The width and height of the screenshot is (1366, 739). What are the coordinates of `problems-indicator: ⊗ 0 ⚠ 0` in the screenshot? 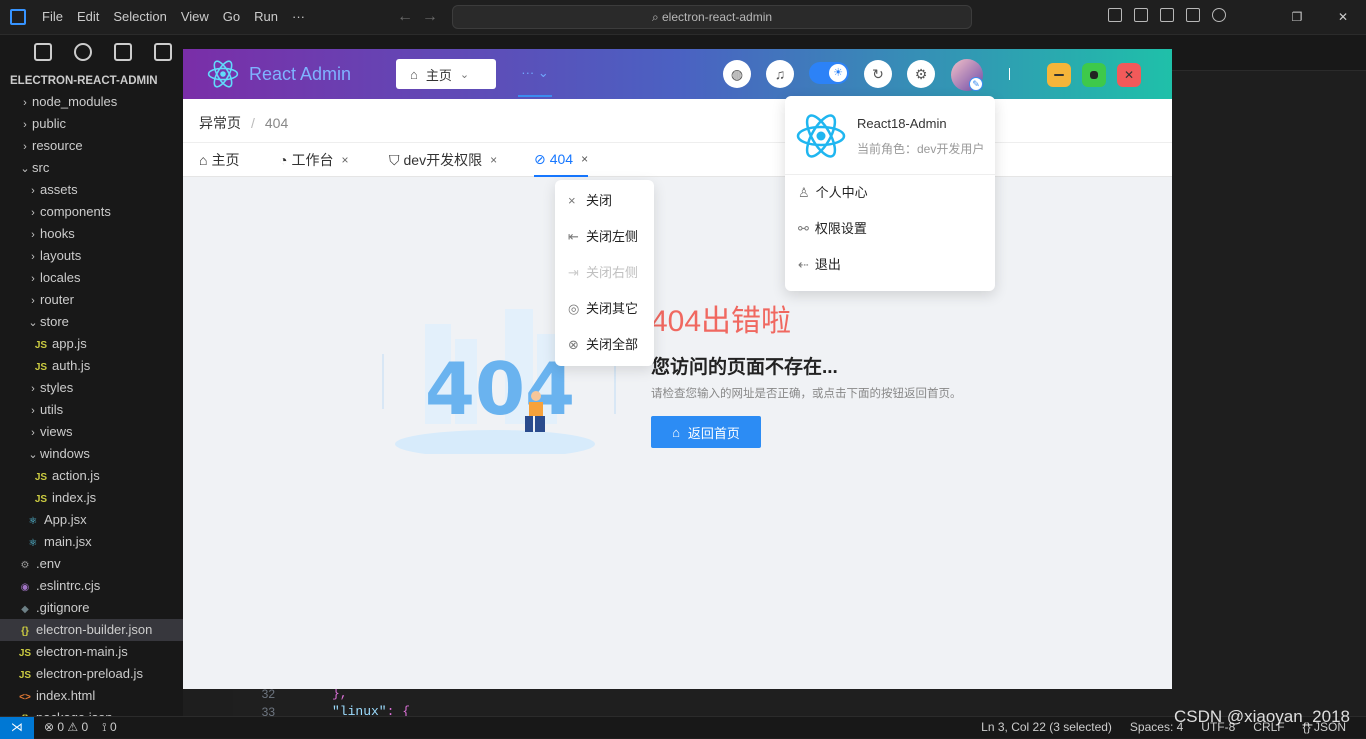 It's located at (66, 727).